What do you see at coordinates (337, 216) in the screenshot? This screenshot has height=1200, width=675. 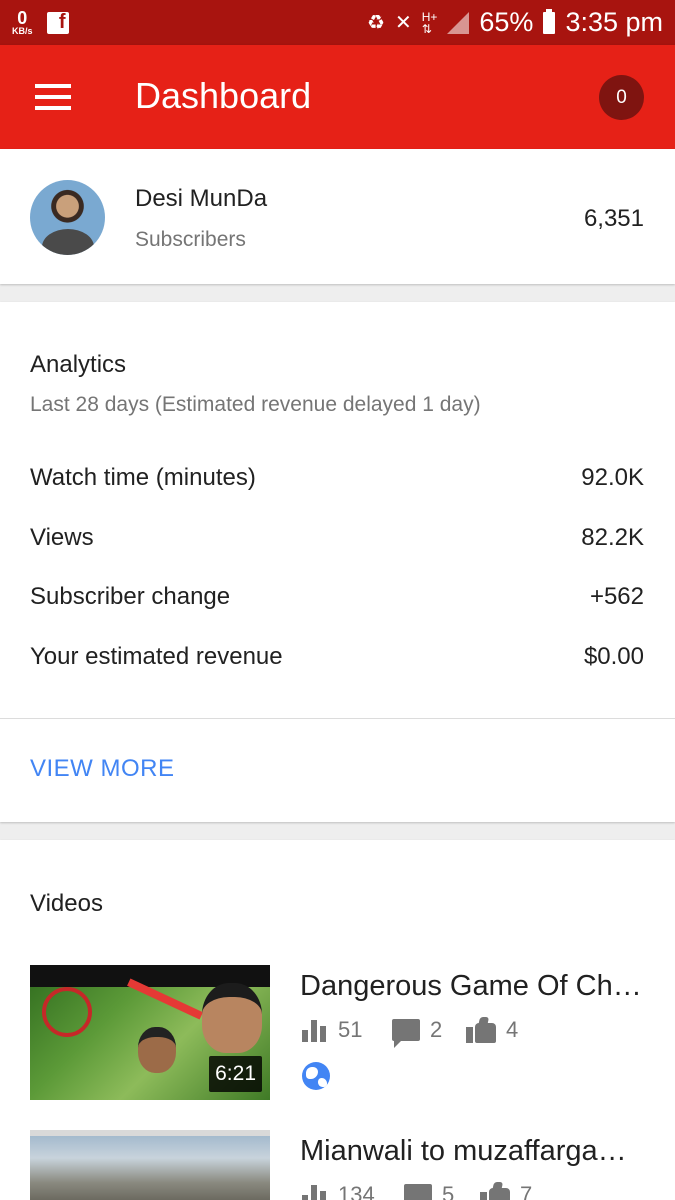 I see `channel-card` at bounding box center [337, 216].